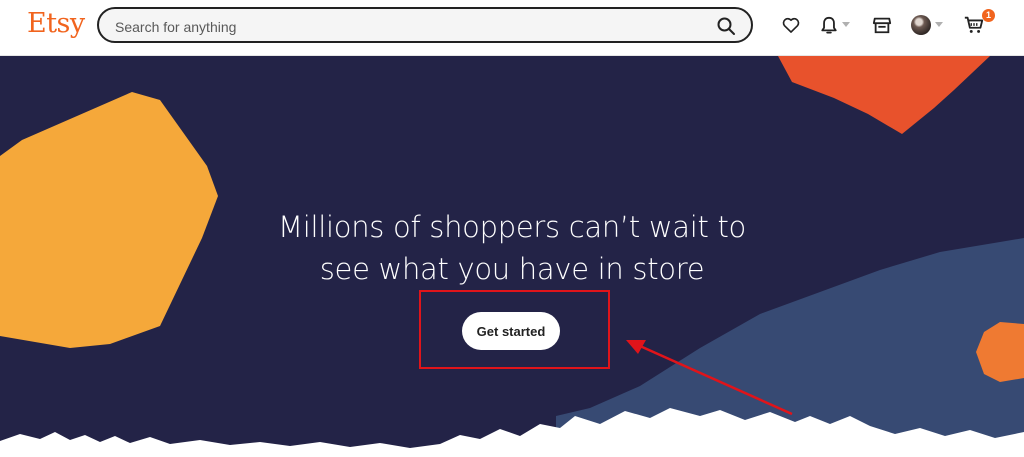 The width and height of the screenshot is (1024, 457). Describe the element at coordinates (988, 15) in the screenshot. I see `cart-count-badge: 1` at that location.